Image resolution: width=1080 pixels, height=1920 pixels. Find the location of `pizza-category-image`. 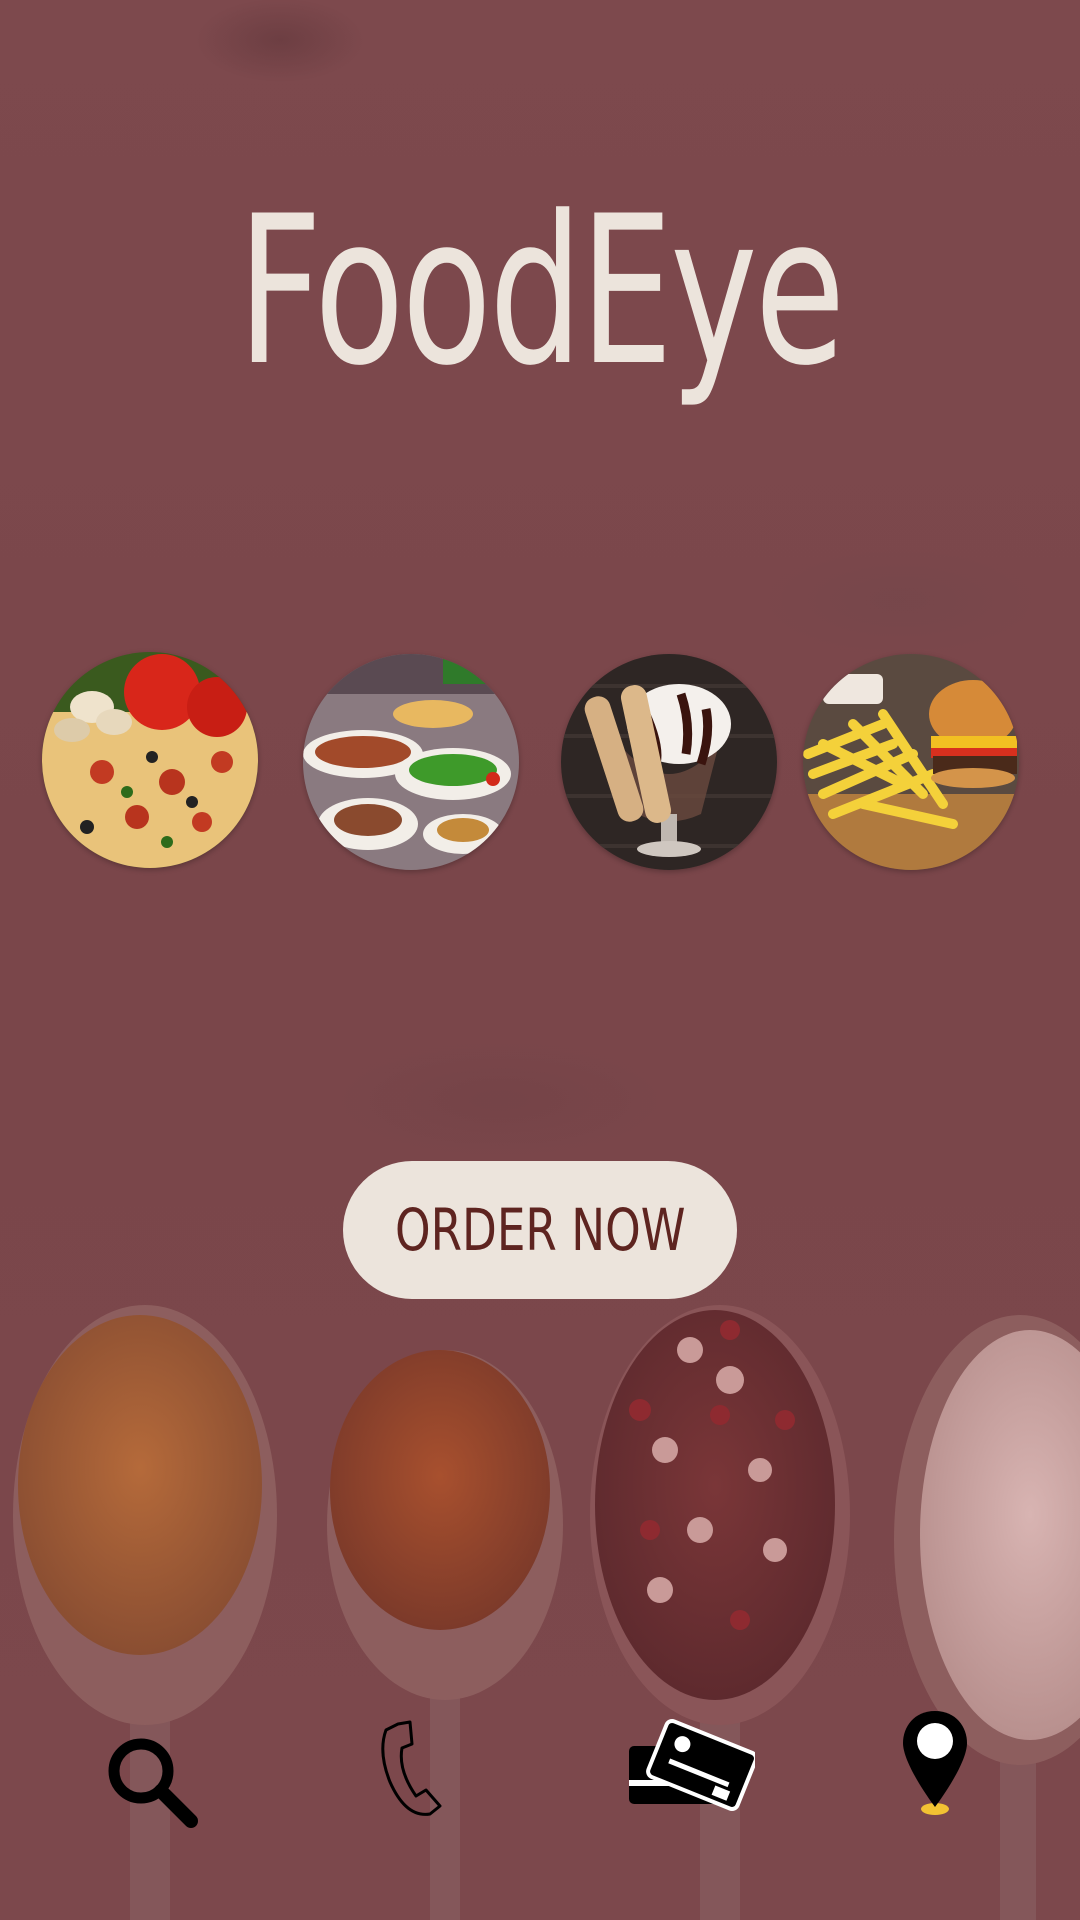

pizza-category-image is located at coordinates (150, 760).